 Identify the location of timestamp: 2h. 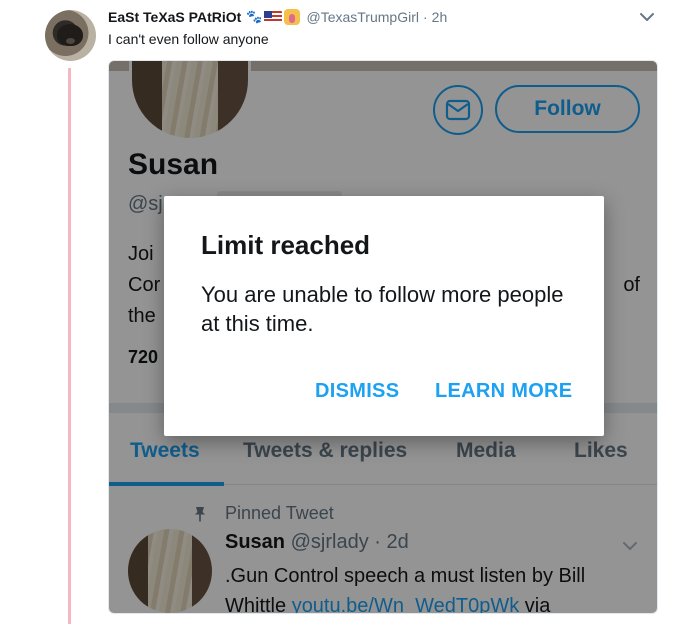
(440, 17).